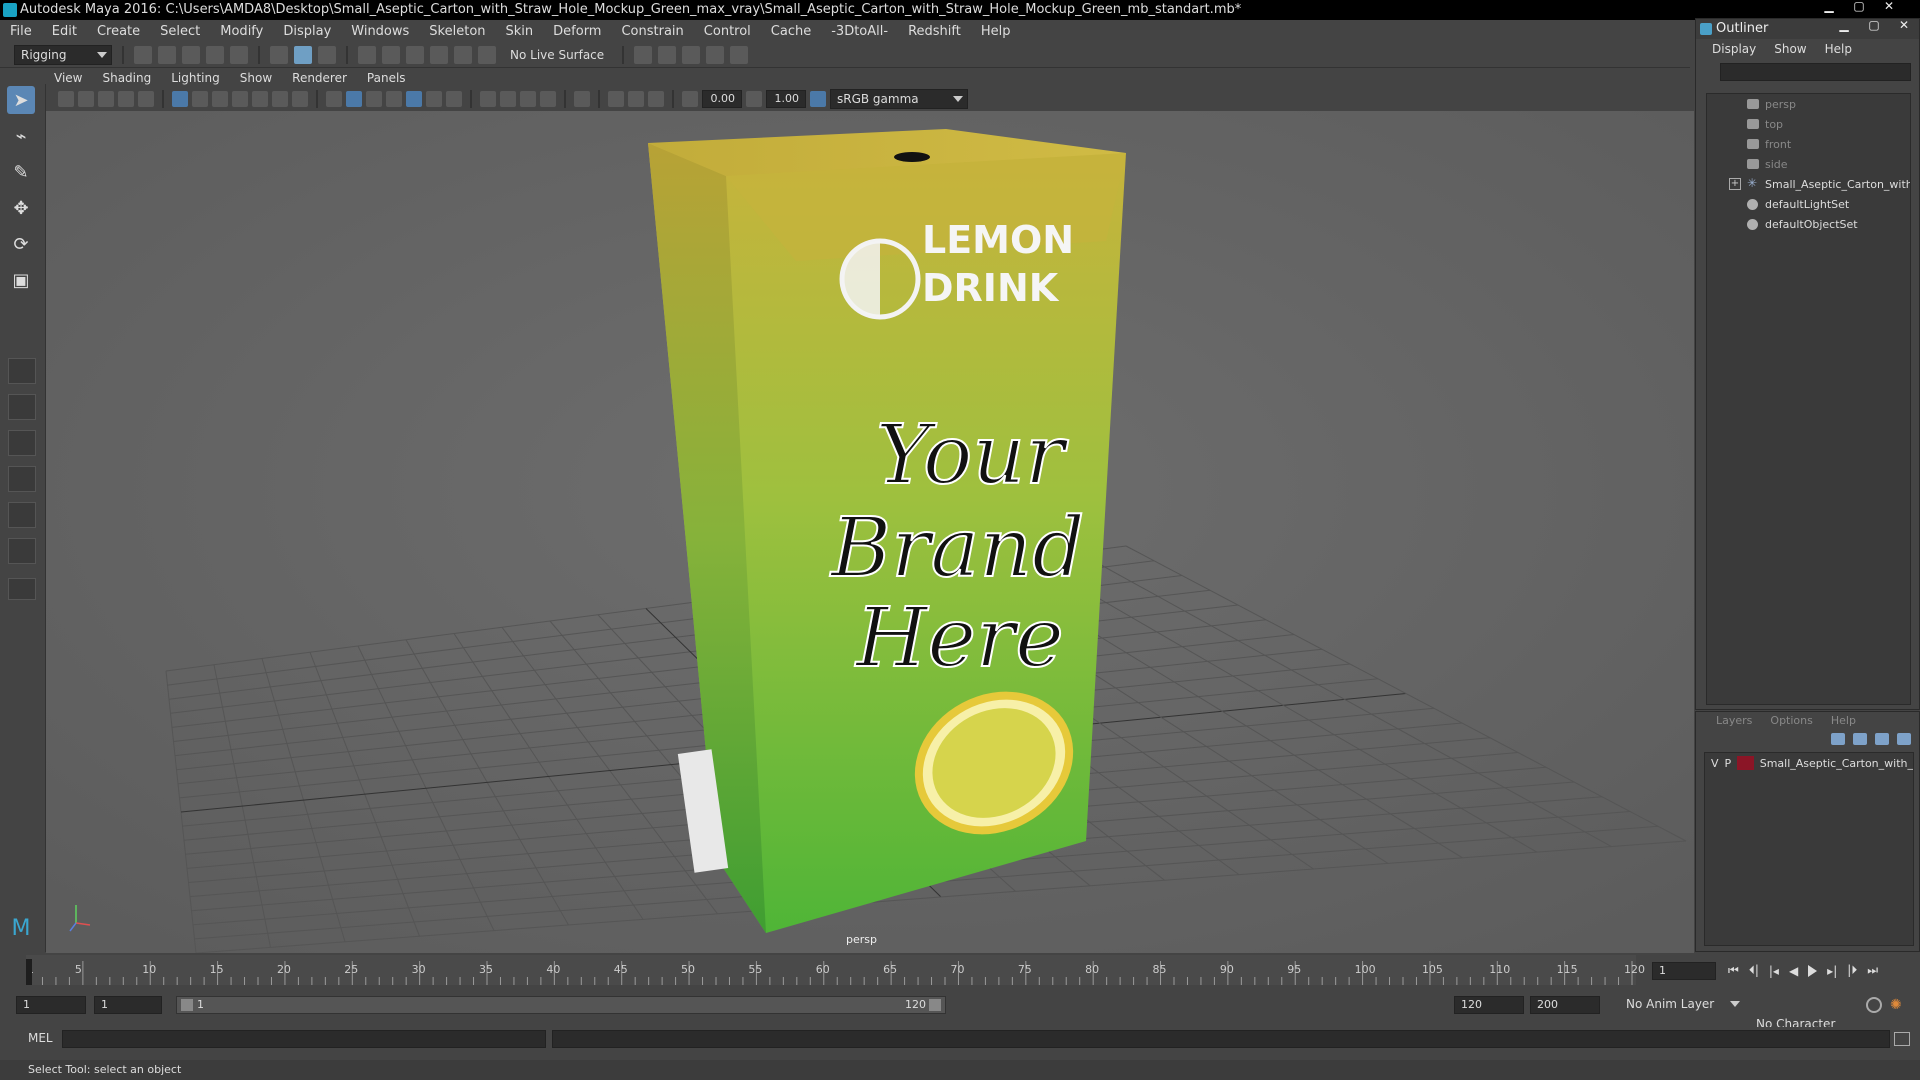 The height and width of the screenshot is (1080, 1920). Describe the element at coordinates (22, 479) in the screenshot. I see `persp-graph-layout-icon` at that location.